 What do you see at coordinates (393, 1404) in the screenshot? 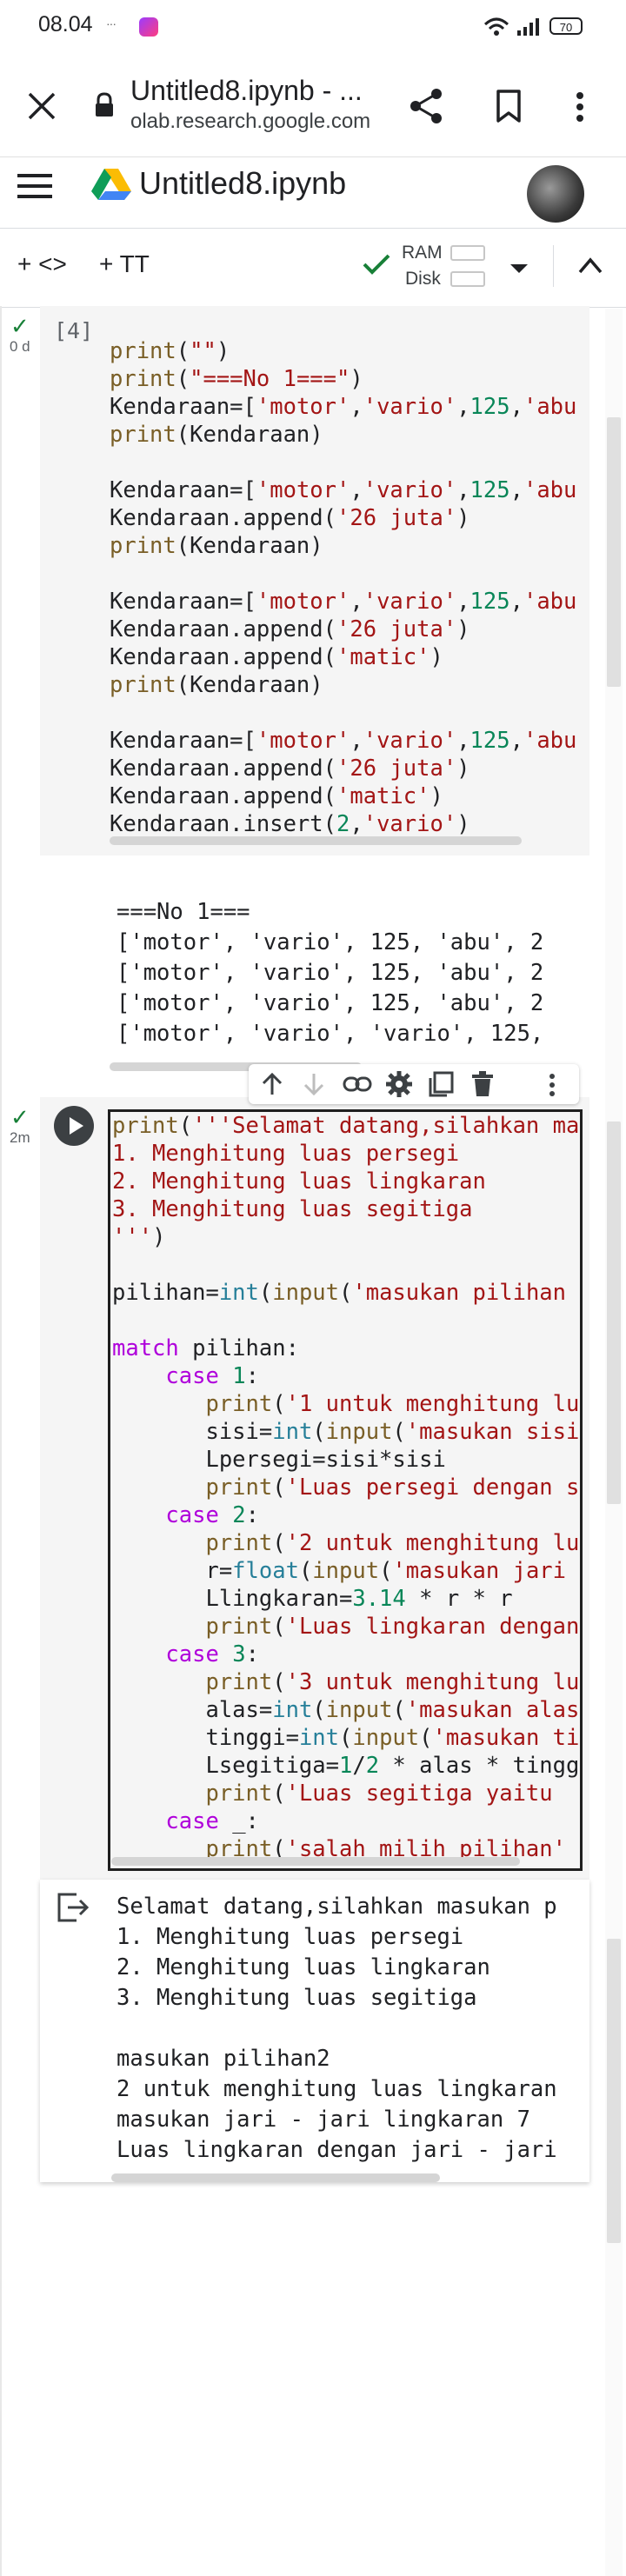
I see `code-line: print('1 untuk menghitung lu` at bounding box center [393, 1404].